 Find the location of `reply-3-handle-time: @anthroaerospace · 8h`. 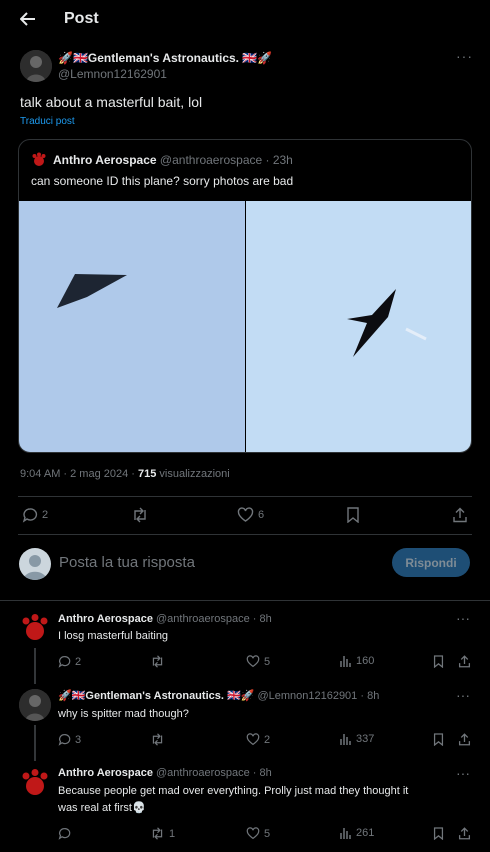

reply-3-handle-time: @anthroaerospace · 8h is located at coordinates (214, 773).